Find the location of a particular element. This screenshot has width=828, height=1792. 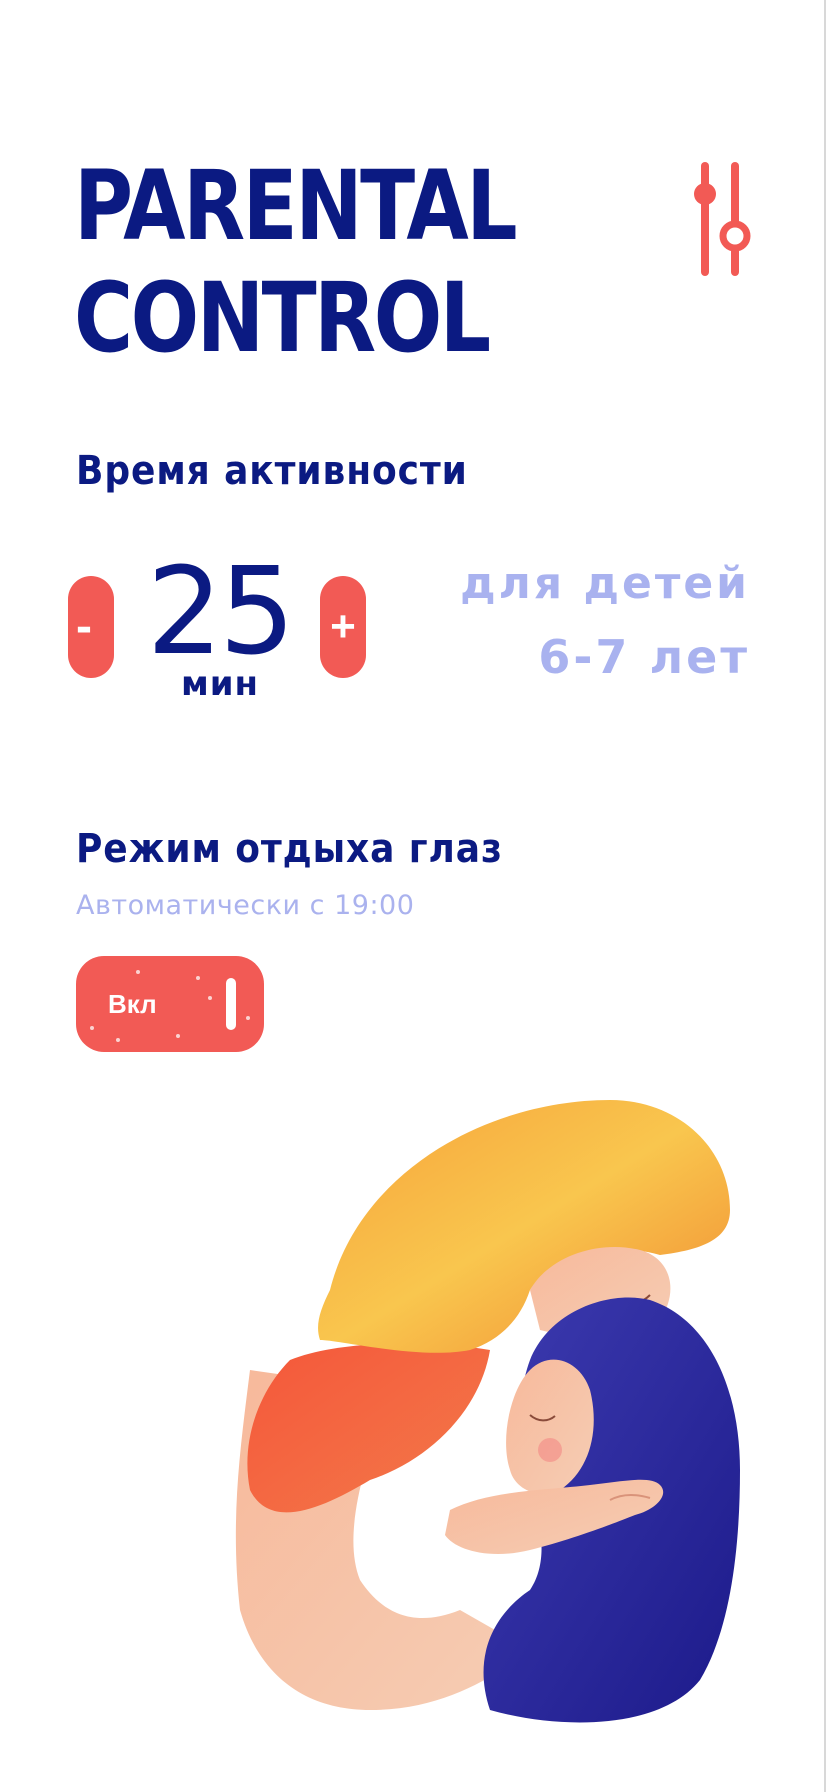

age-group-label: для детей is located at coordinates (605, 583).